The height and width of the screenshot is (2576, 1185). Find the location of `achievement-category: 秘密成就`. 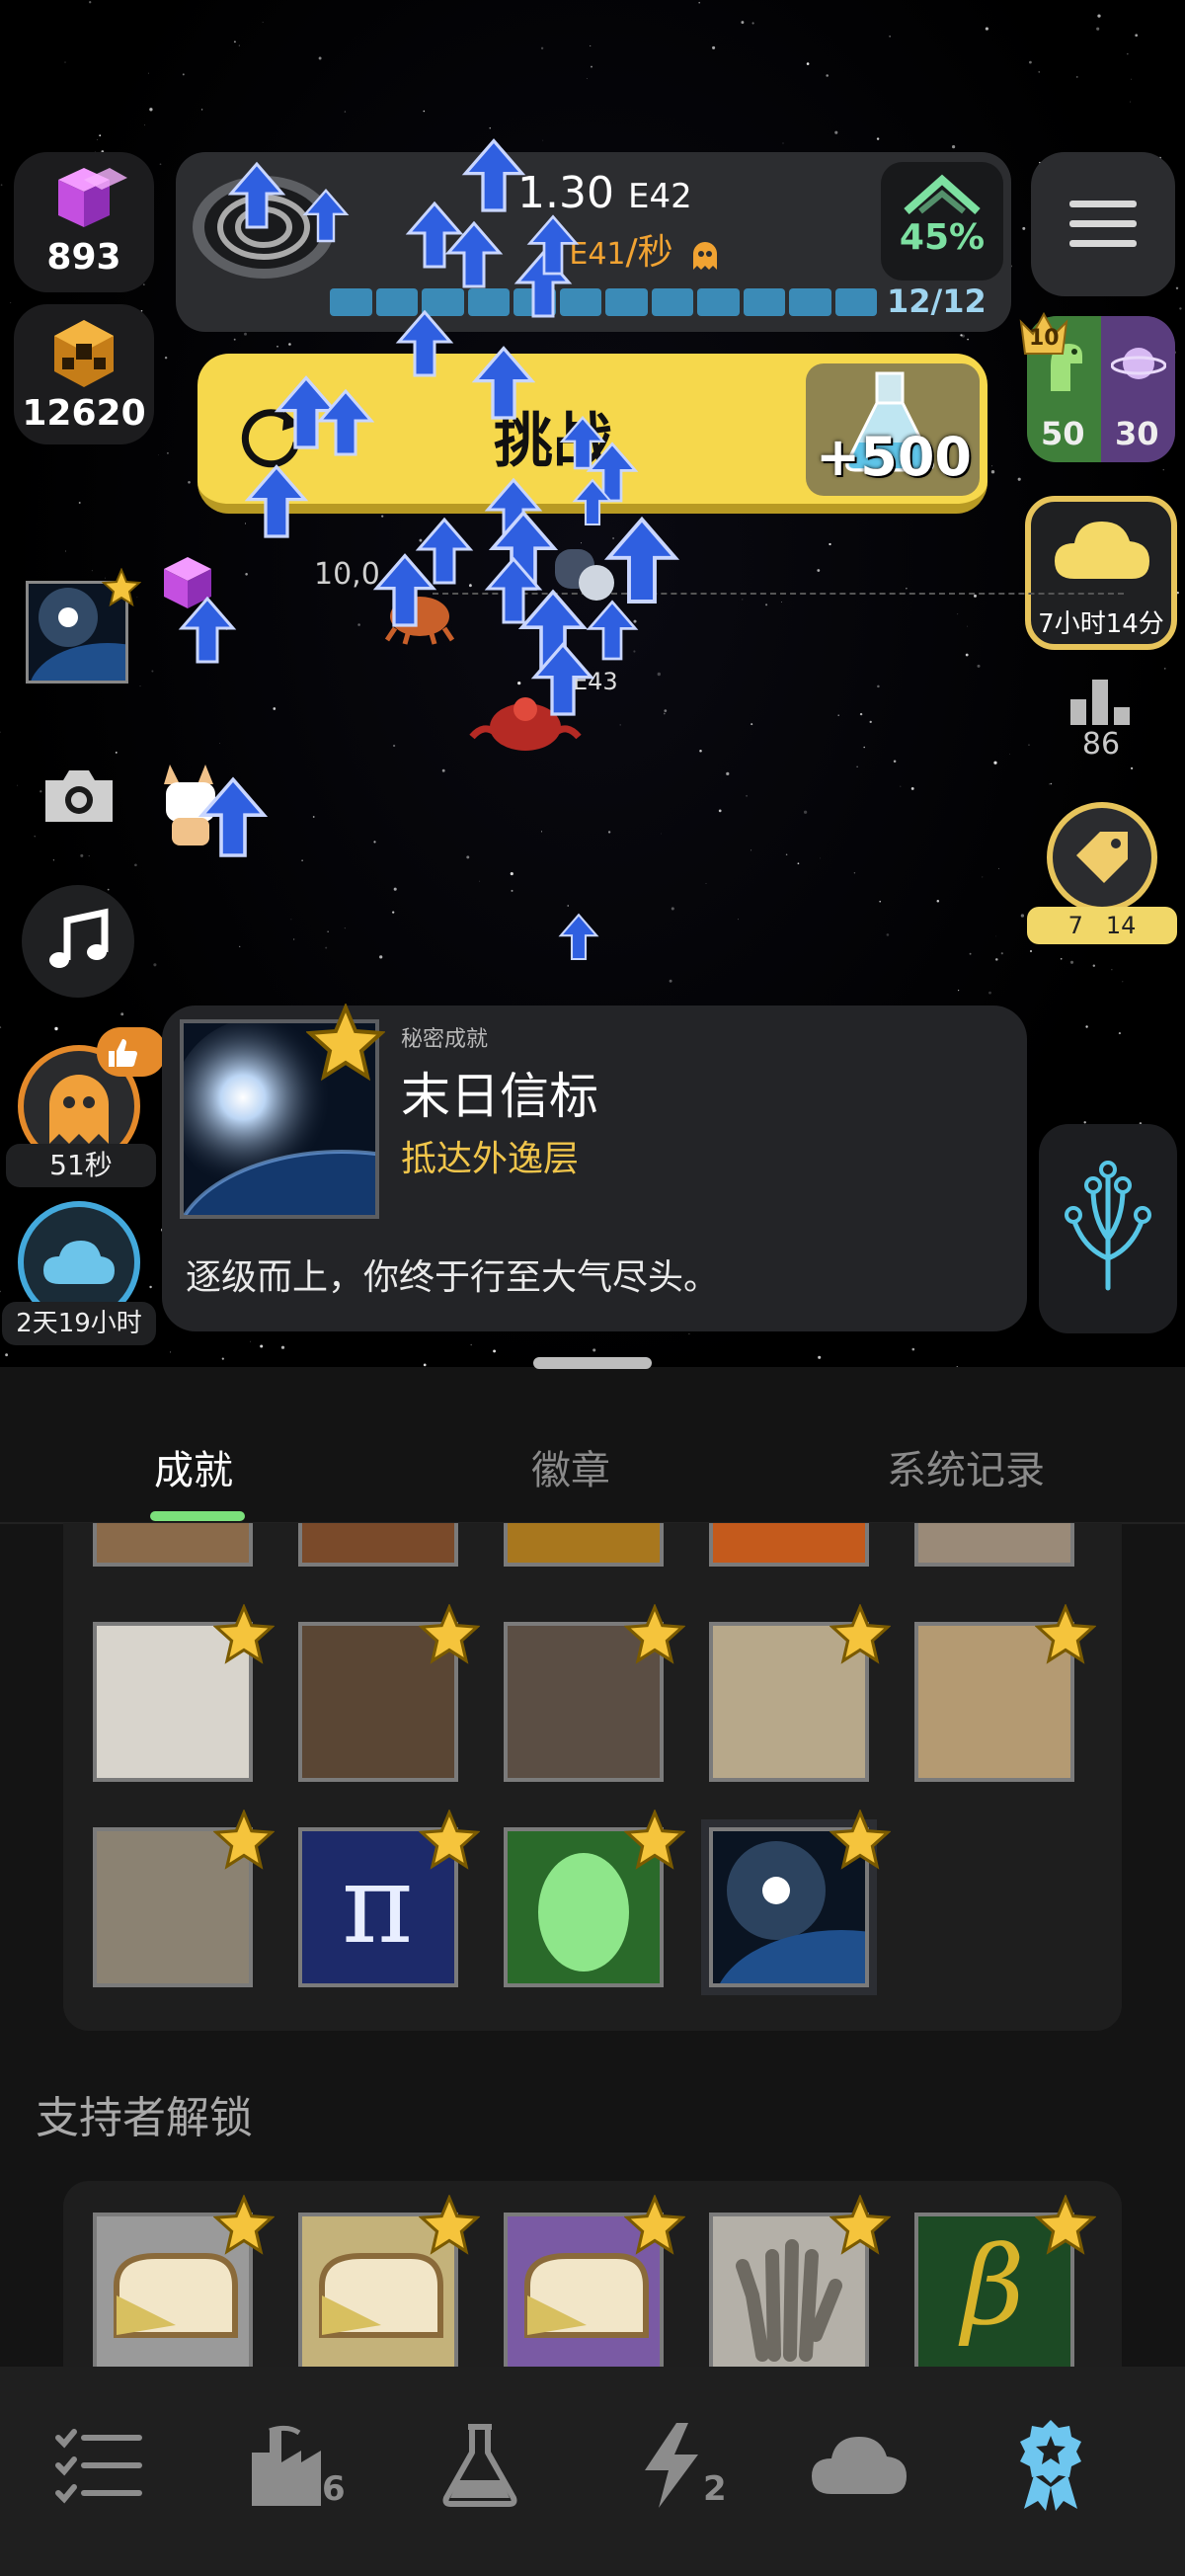

achievement-category: 秘密成就 is located at coordinates (445, 1039).